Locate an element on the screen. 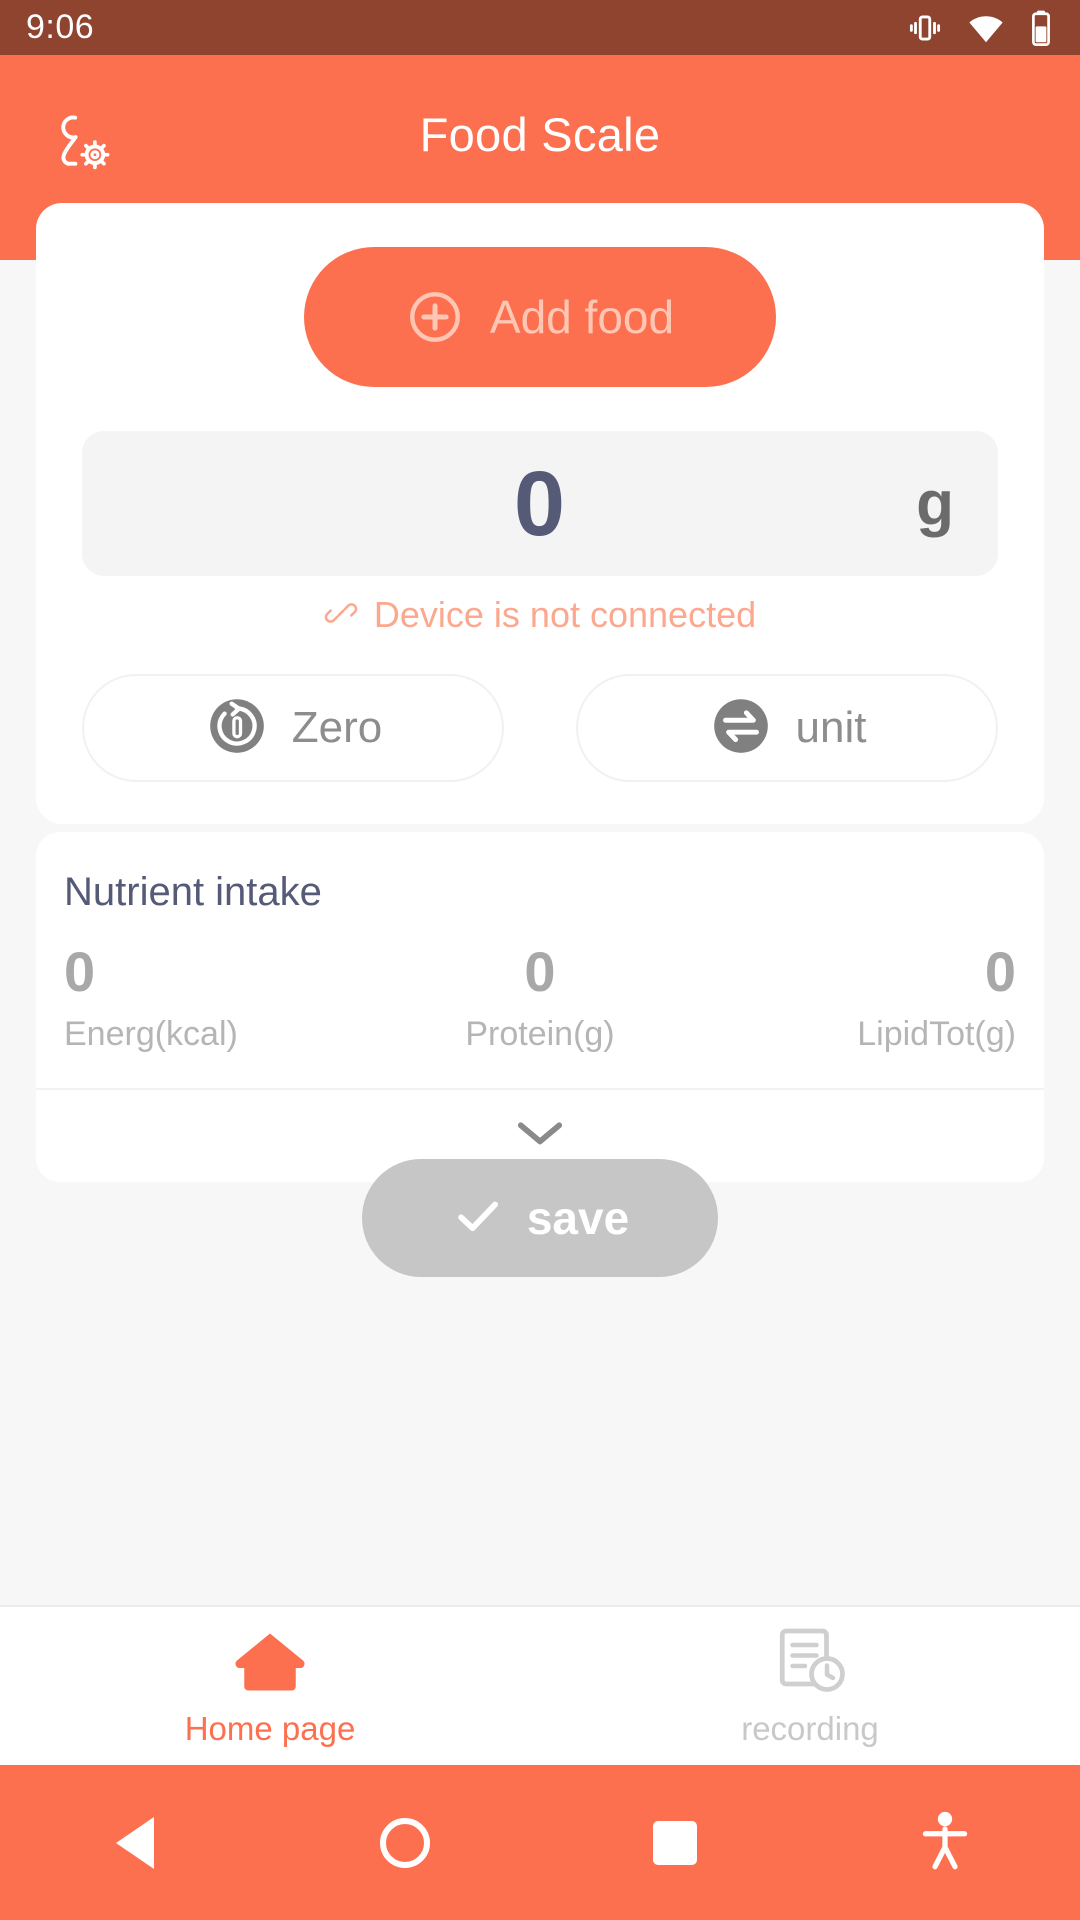 This screenshot has width=1080, height=1920. save-button-label: save is located at coordinates (578, 1218).